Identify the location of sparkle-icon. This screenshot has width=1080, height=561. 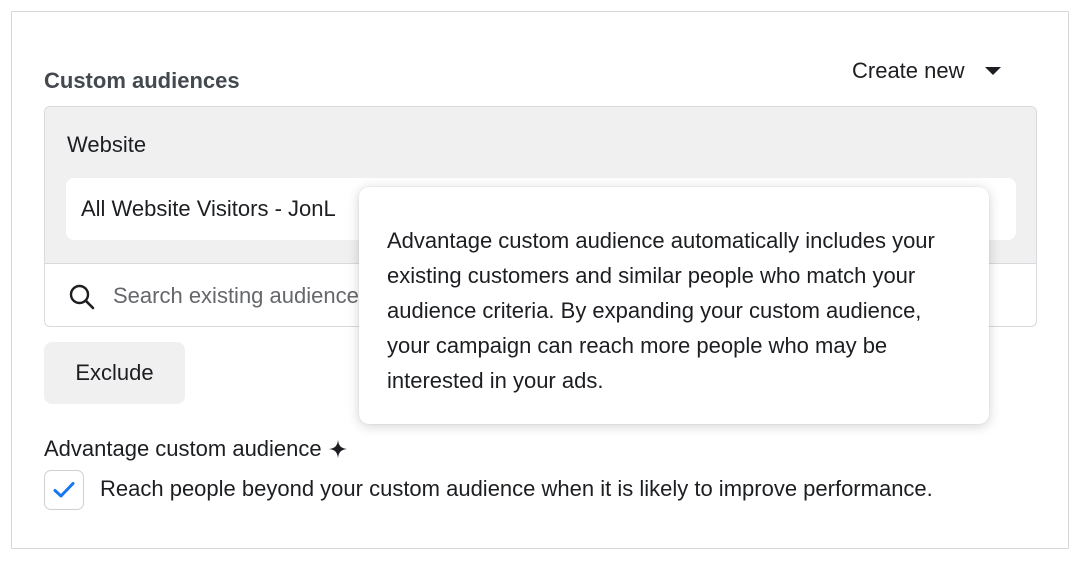
(337, 449).